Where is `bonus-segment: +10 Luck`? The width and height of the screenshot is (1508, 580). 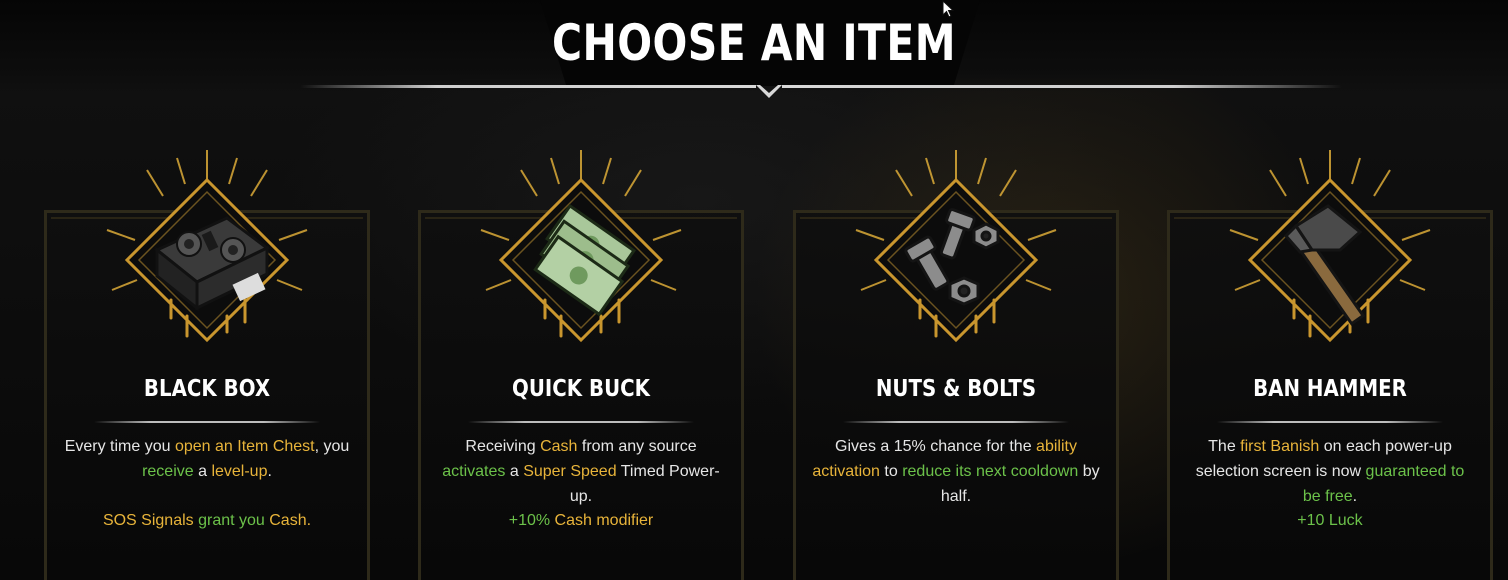
bonus-segment: +10 Luck is located at coordinates (1330, 520).